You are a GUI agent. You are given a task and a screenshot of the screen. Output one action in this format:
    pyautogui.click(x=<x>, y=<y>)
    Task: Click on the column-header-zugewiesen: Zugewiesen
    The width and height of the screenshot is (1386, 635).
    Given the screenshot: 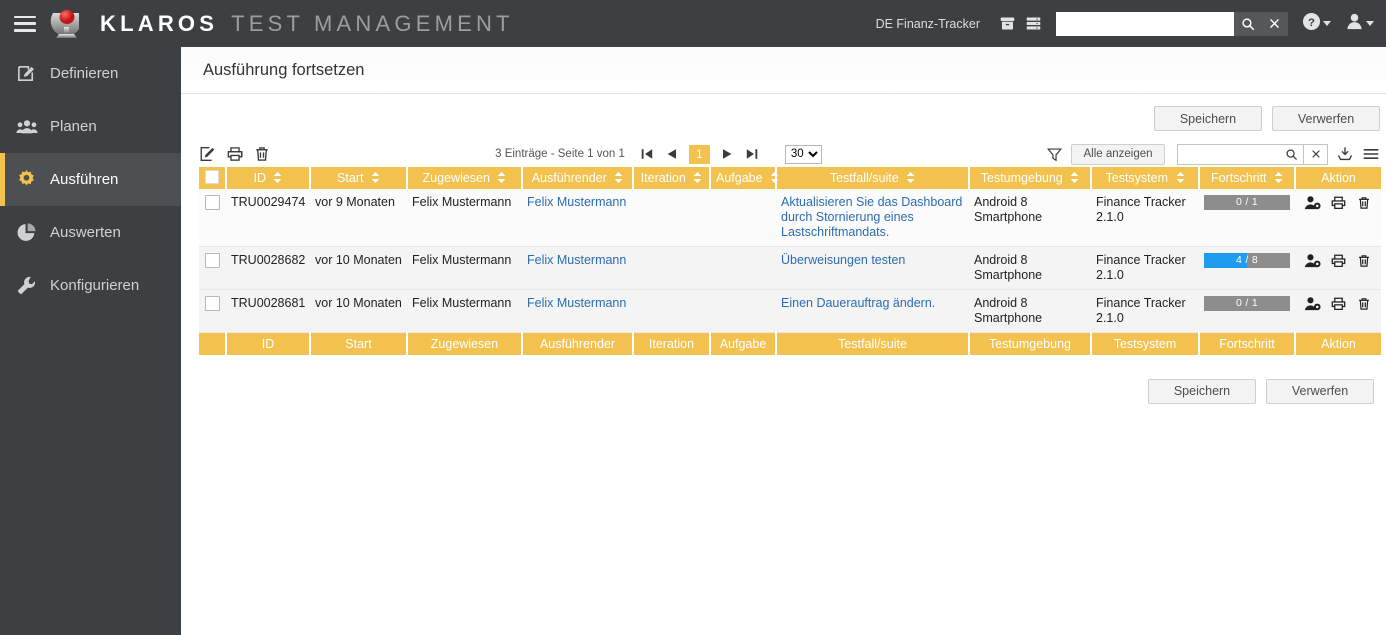 What is the action you would take?
    pyautogui.click(x=465, y=178)
    